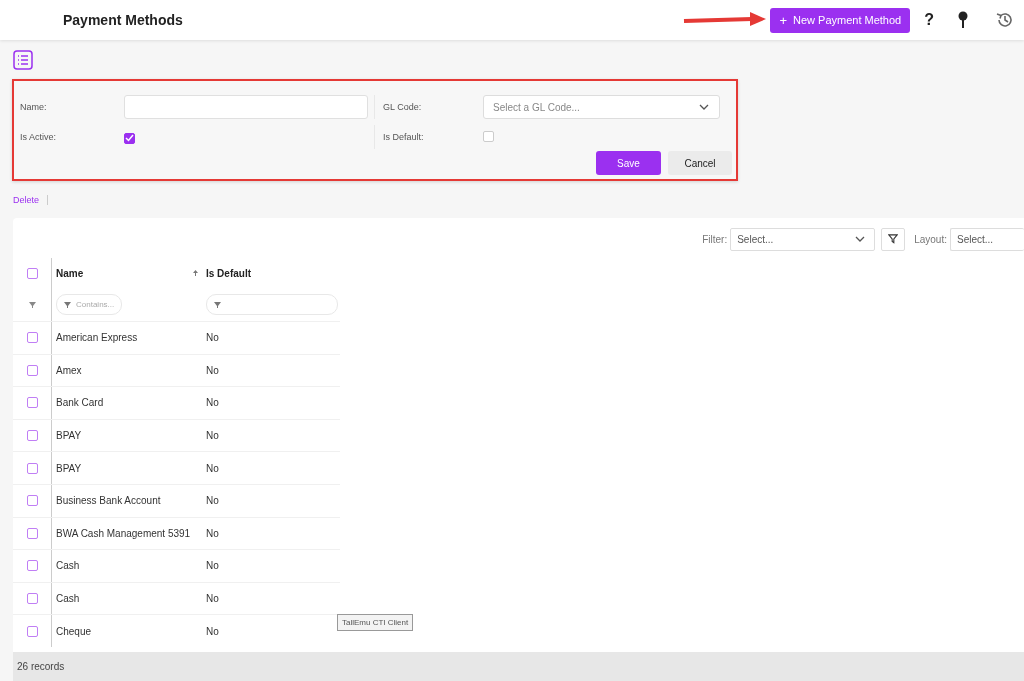 The image size is (1024, 681). Describe the element at coordinates (930, 239) in the screenshot. I see `layout-label: Layout:` at that location.